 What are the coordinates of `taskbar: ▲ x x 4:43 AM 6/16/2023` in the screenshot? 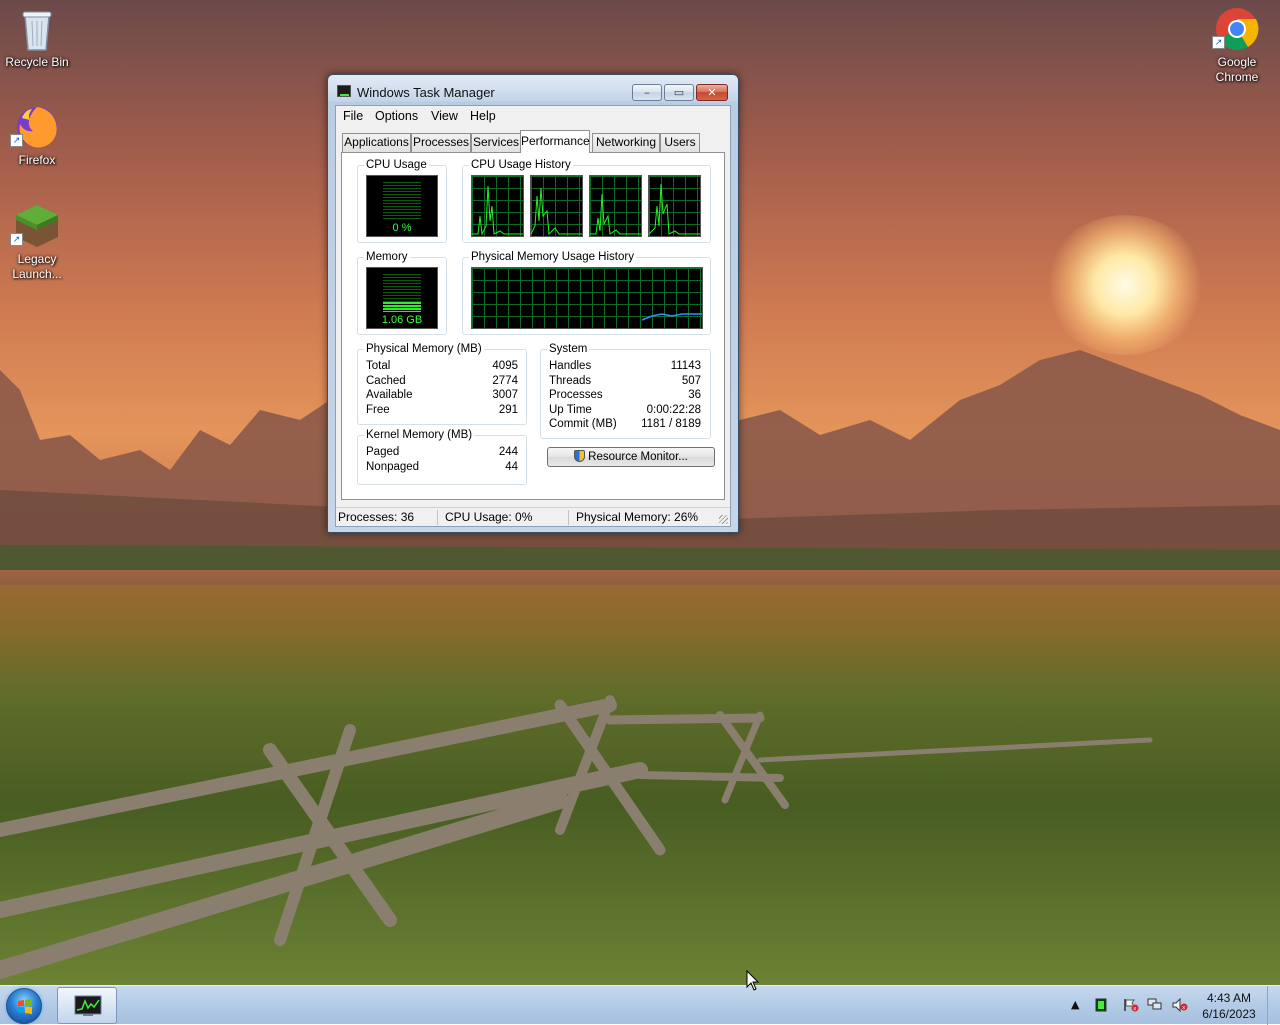 It's located at (640, 1005).